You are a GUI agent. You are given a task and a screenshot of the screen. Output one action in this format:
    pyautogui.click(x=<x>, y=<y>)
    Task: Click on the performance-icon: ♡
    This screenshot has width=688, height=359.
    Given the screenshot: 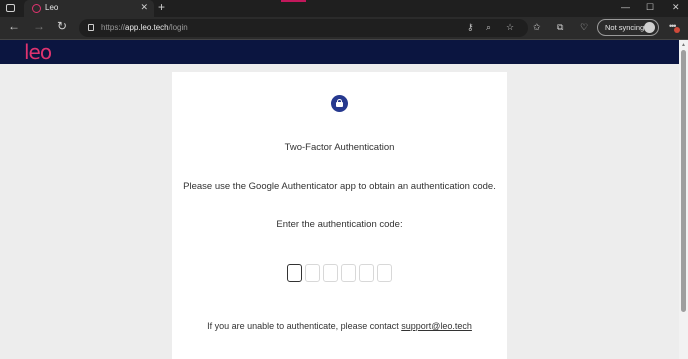 What is the action you would take?
    pyautogui.click(x=584, y=27)
    